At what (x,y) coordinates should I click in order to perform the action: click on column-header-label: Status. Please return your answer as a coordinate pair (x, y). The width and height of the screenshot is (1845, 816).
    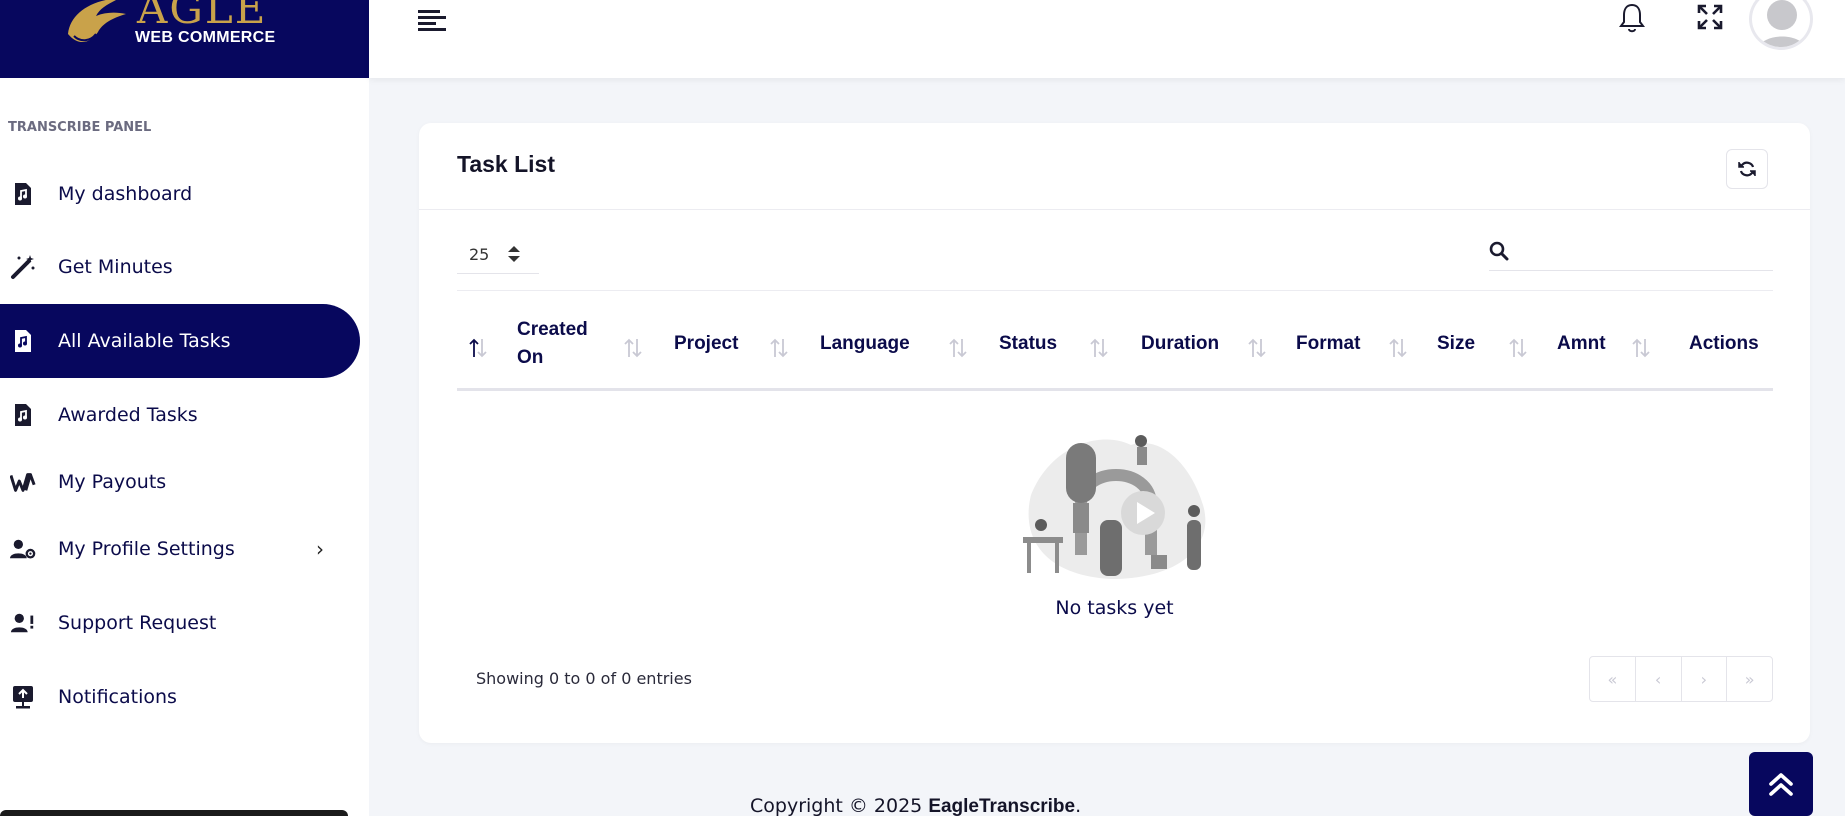
    Looking at the image, I should click on (1028, 343).